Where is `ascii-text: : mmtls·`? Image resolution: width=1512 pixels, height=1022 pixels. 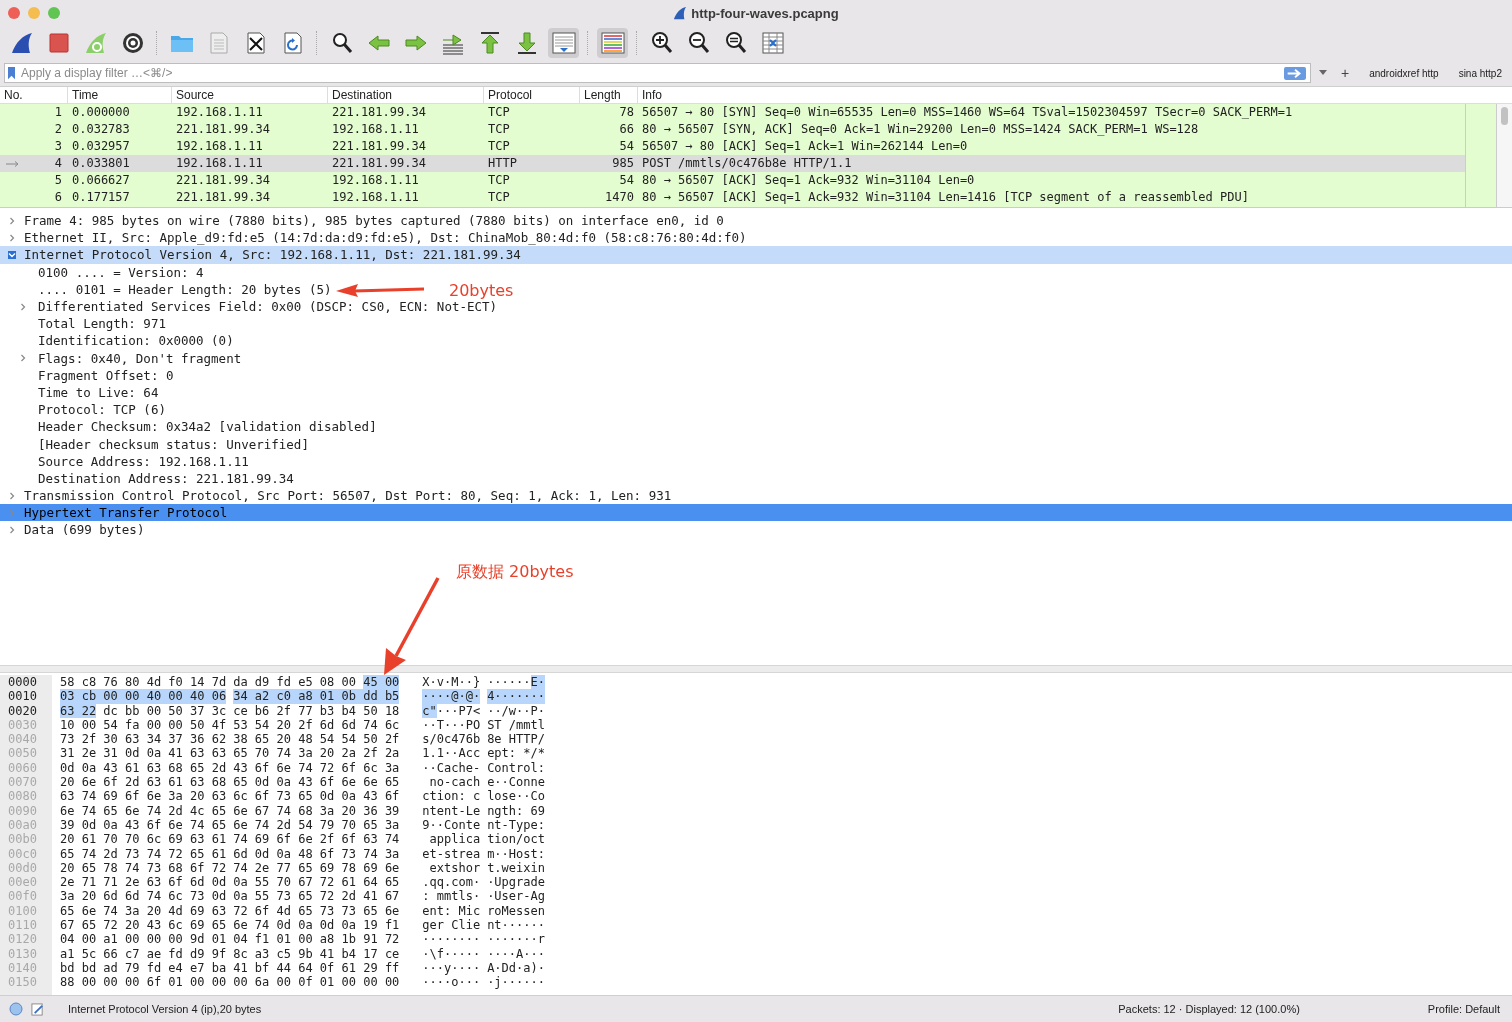
ascii-text: : mmtls· is located at coordinates (451, 896).